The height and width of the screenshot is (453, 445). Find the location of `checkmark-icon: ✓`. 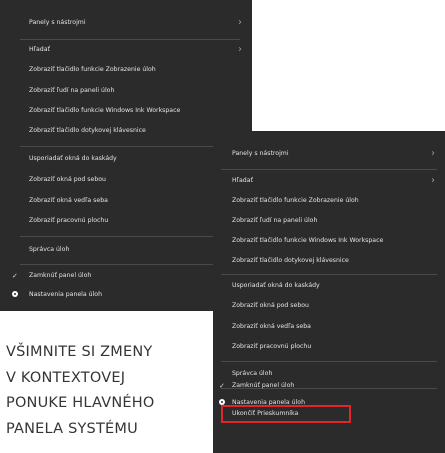

checkmark-icon: ✓ is located at coordinates (15, 276).